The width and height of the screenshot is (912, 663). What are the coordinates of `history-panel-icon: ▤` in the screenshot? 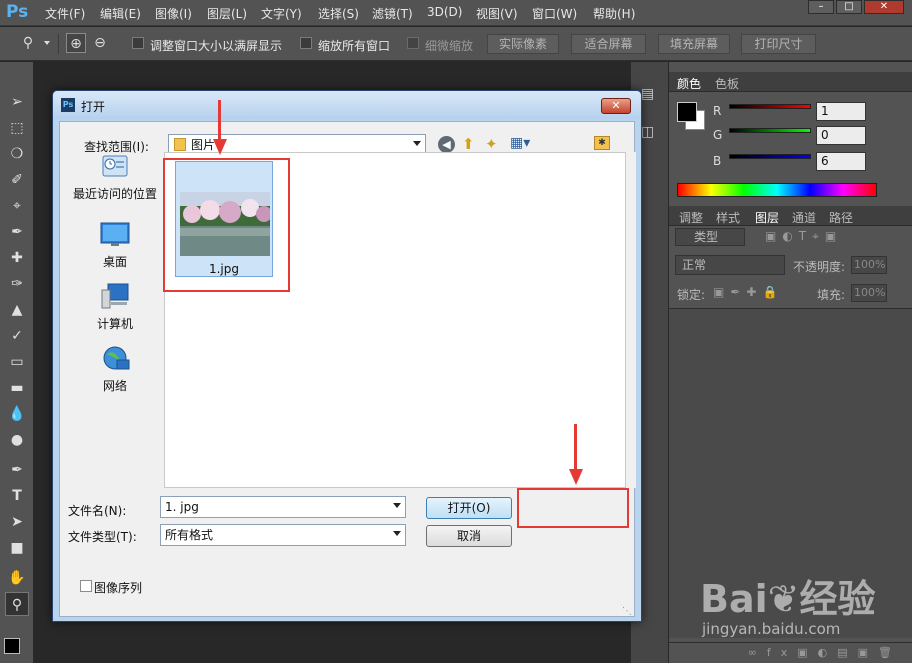 It's located at (647, 94).